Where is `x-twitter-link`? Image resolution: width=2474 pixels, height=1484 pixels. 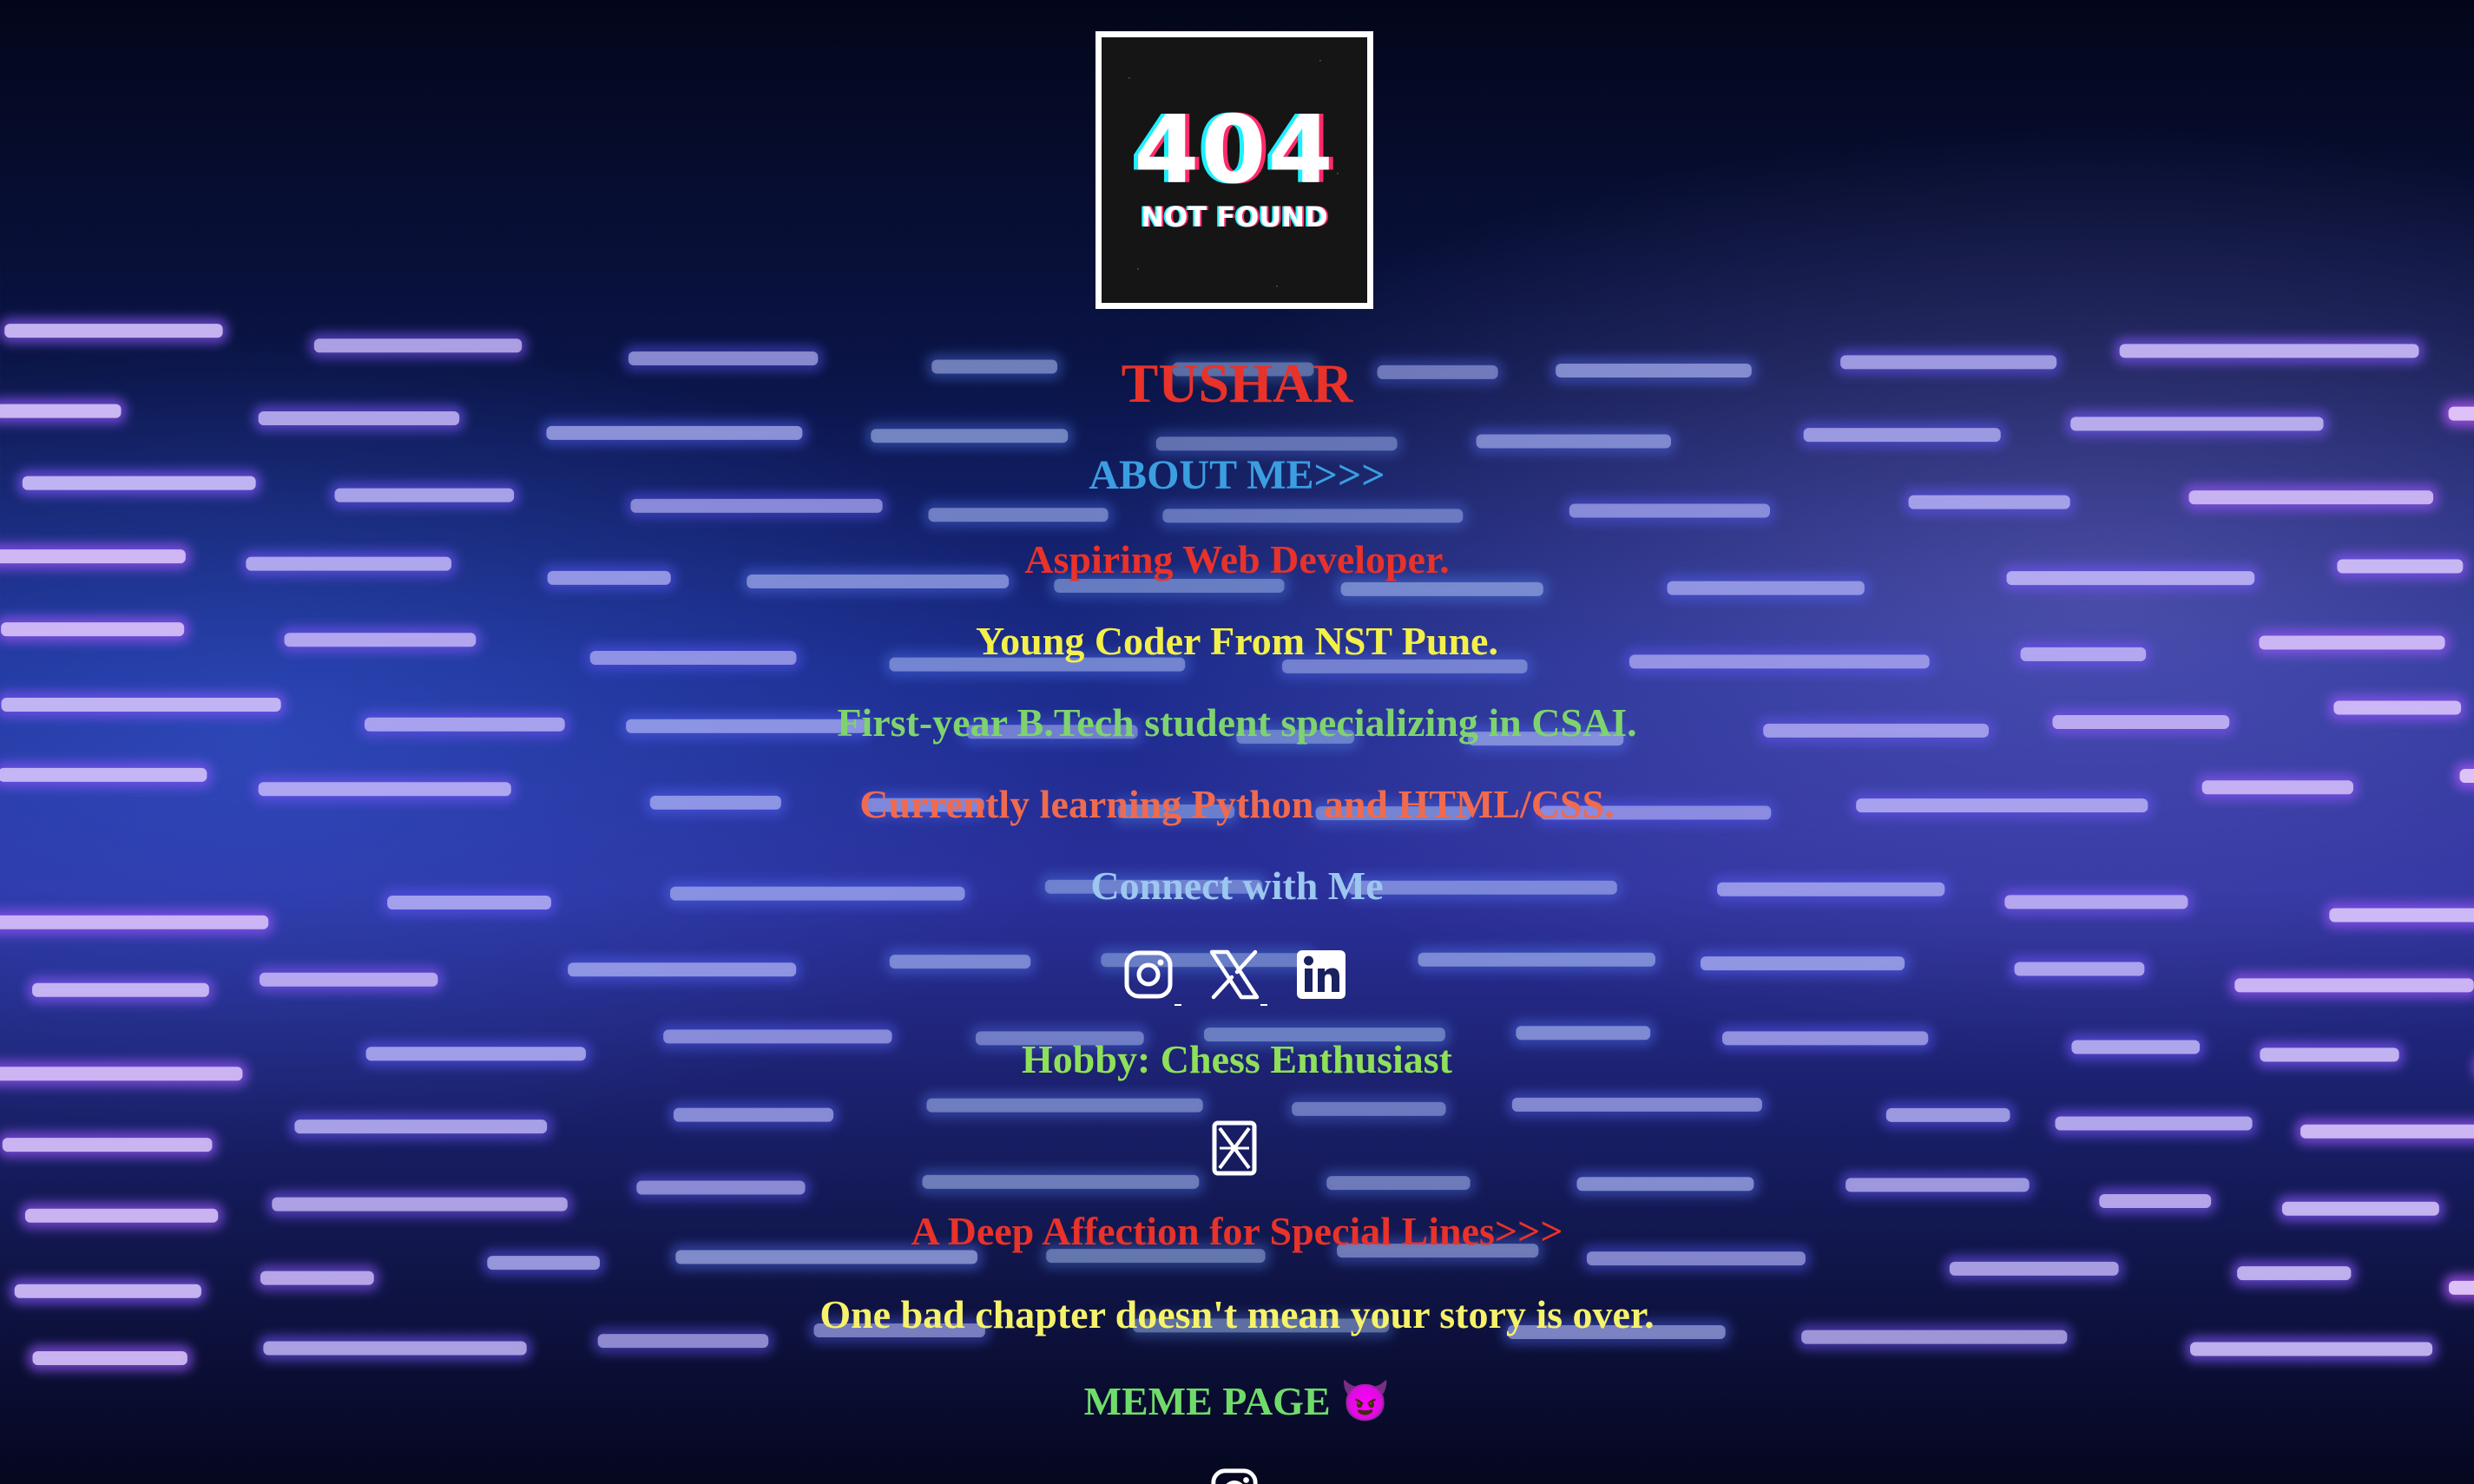 x-twitter-link is located at coordinates (1237, 977).